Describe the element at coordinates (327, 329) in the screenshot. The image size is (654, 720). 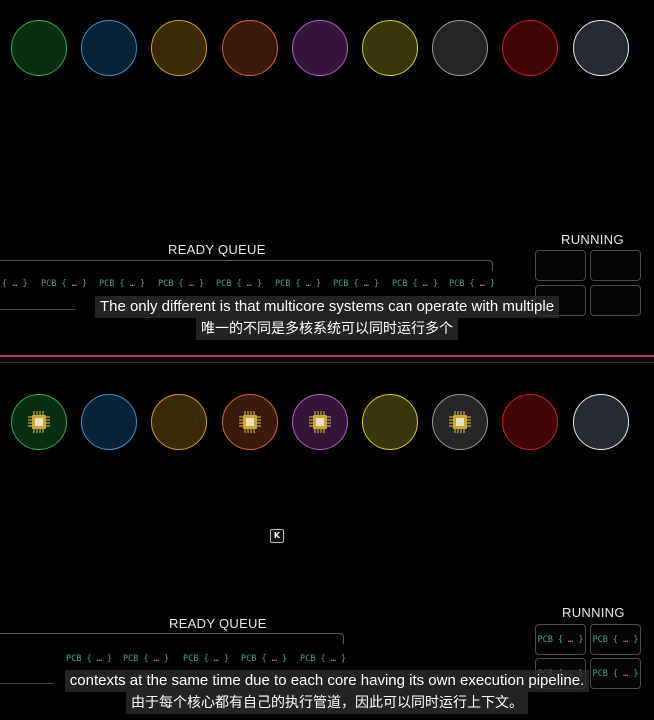
I see `subtitle-chinese: 唯一的不同是多核系统可以同时运行多个` at that location.